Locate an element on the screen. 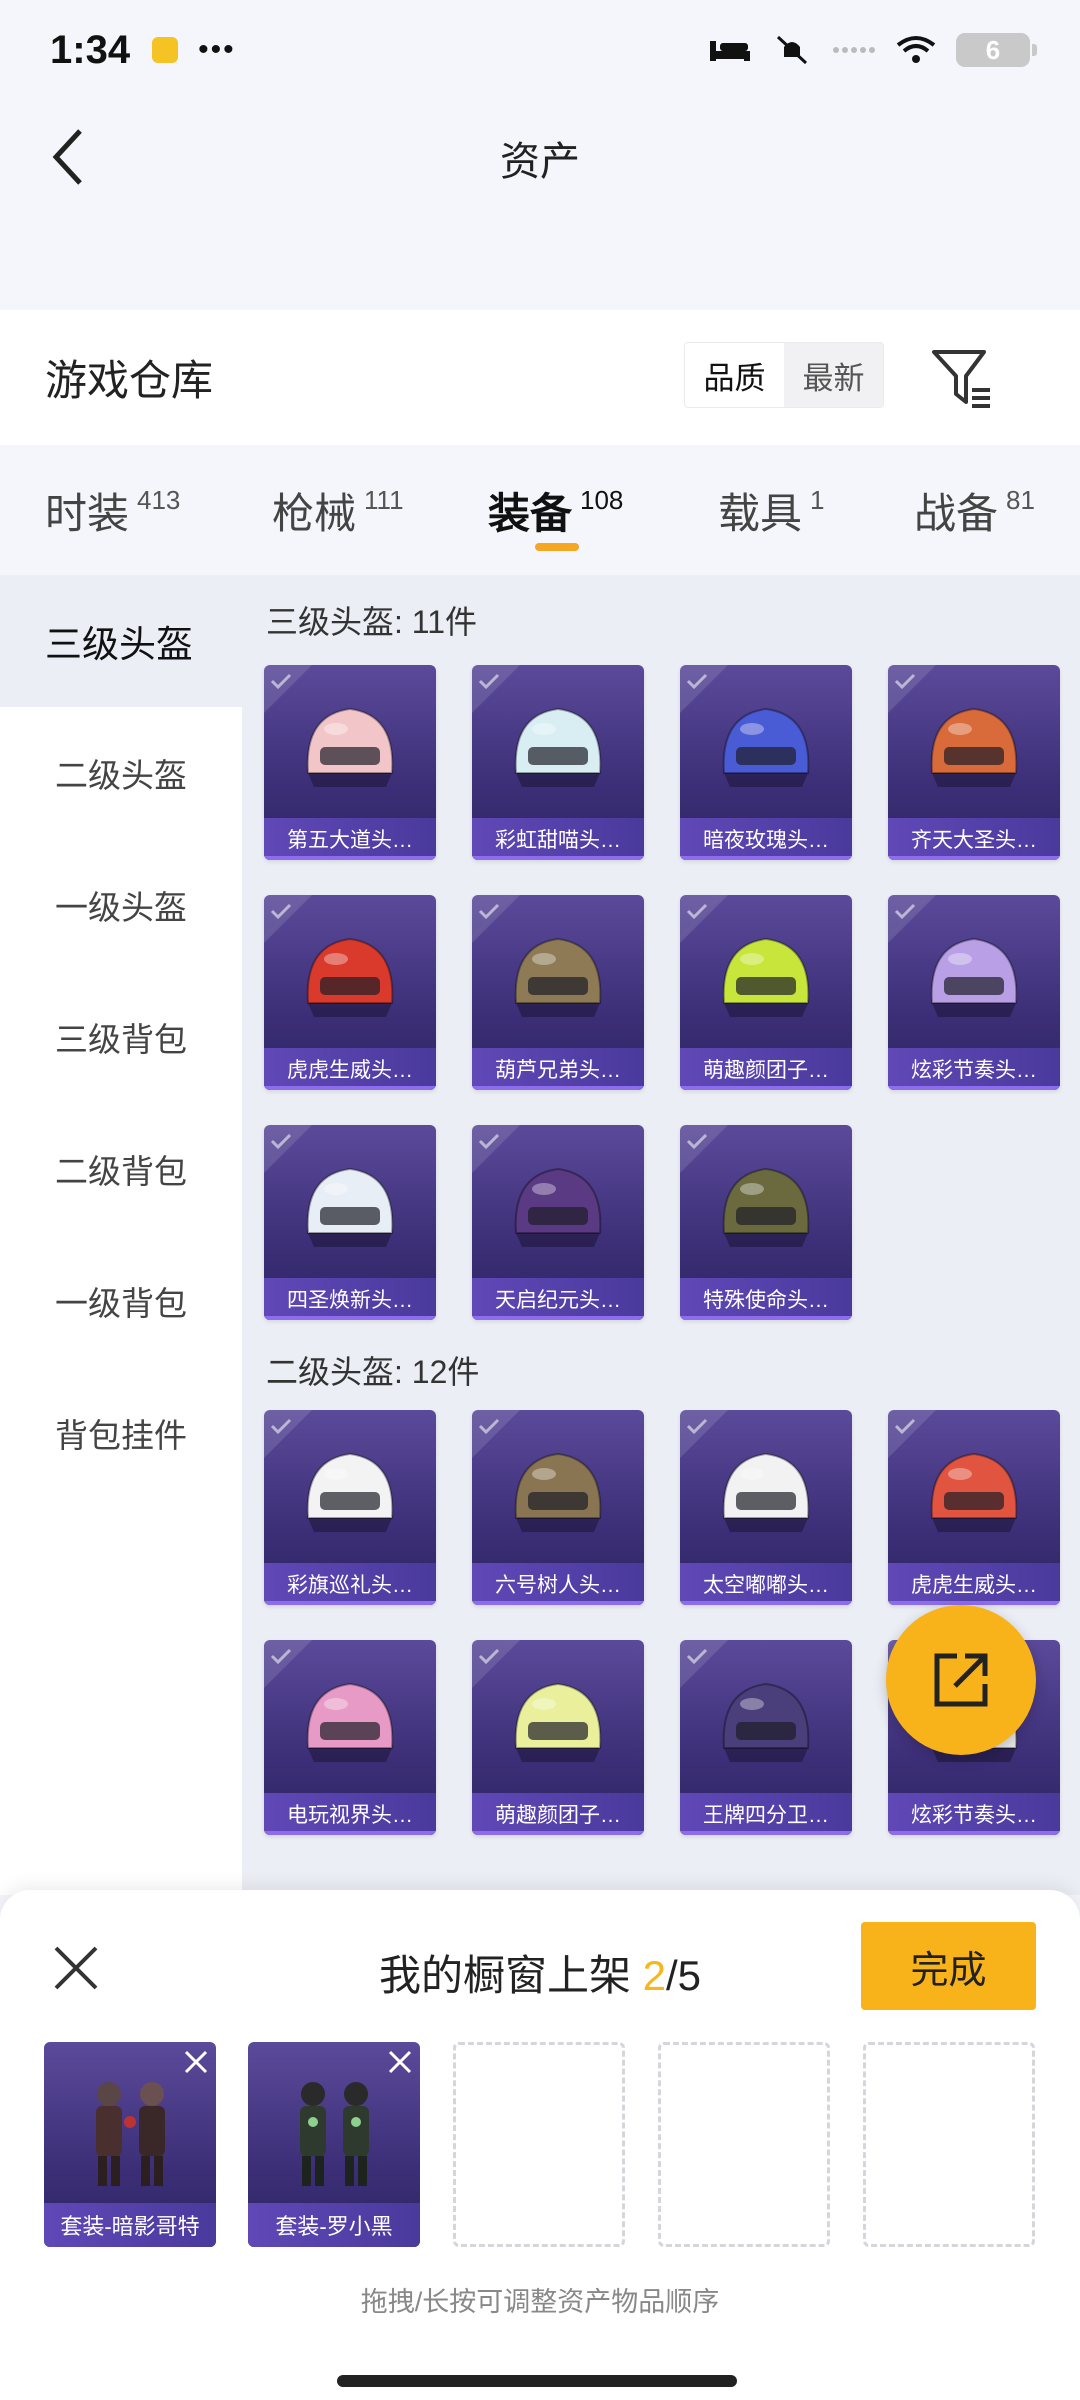 The height and width of the screenshot is (2400, 1080). battery-icon: 6 is located at coordinates (996, 50).